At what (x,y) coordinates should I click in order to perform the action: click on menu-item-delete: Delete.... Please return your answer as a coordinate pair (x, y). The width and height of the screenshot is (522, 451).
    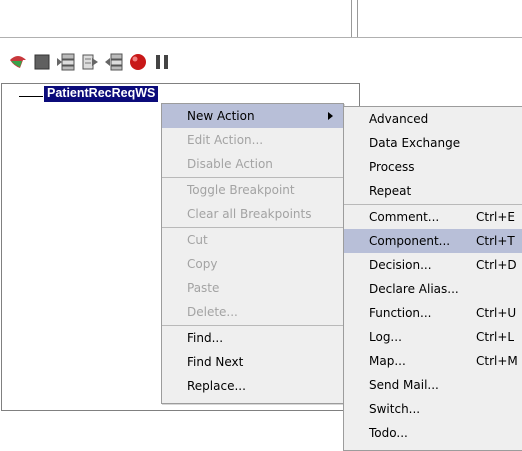
    Looking at the image, I should click on (252, 312).